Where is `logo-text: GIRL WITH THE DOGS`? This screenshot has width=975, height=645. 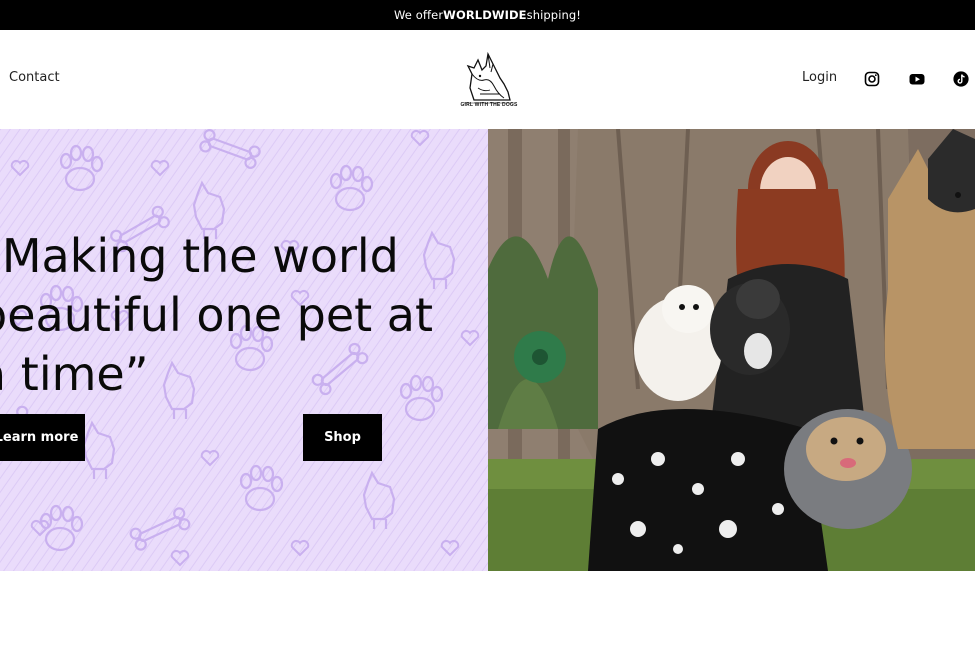
logo-text: GIRL WITH THE DOGS is located at coordinates (489, 105).